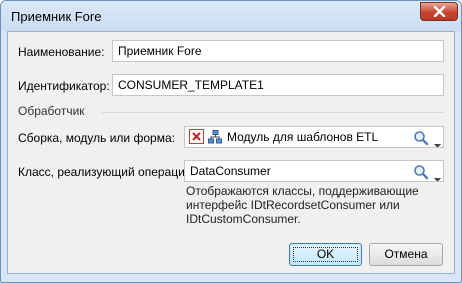 Image resolution: width=462 pixels, height=283 pixels. I want to click on class-search-icon, so click(421, 172).